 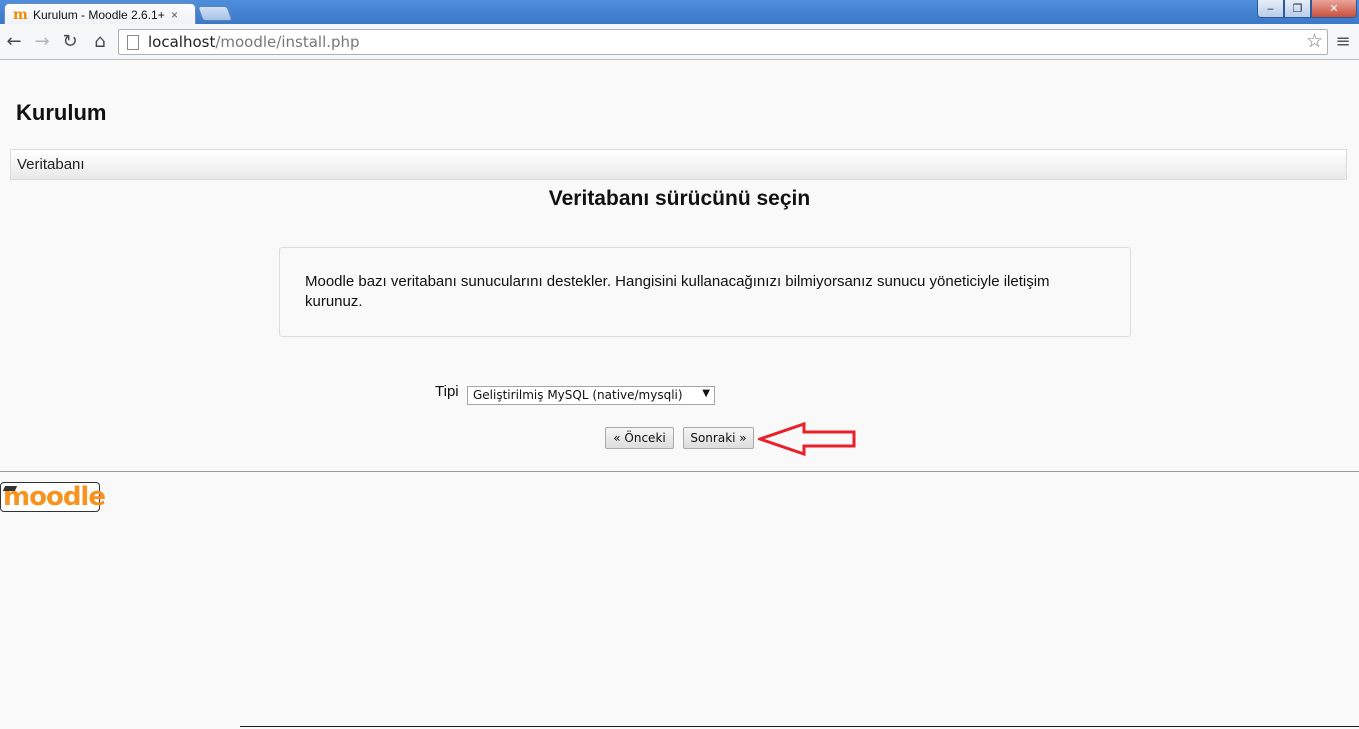 What do you see at coordinates (706, 393) in the screenshot?
I see `dropdown-arrow-icon: ▼` at bounding box center [706, 393].